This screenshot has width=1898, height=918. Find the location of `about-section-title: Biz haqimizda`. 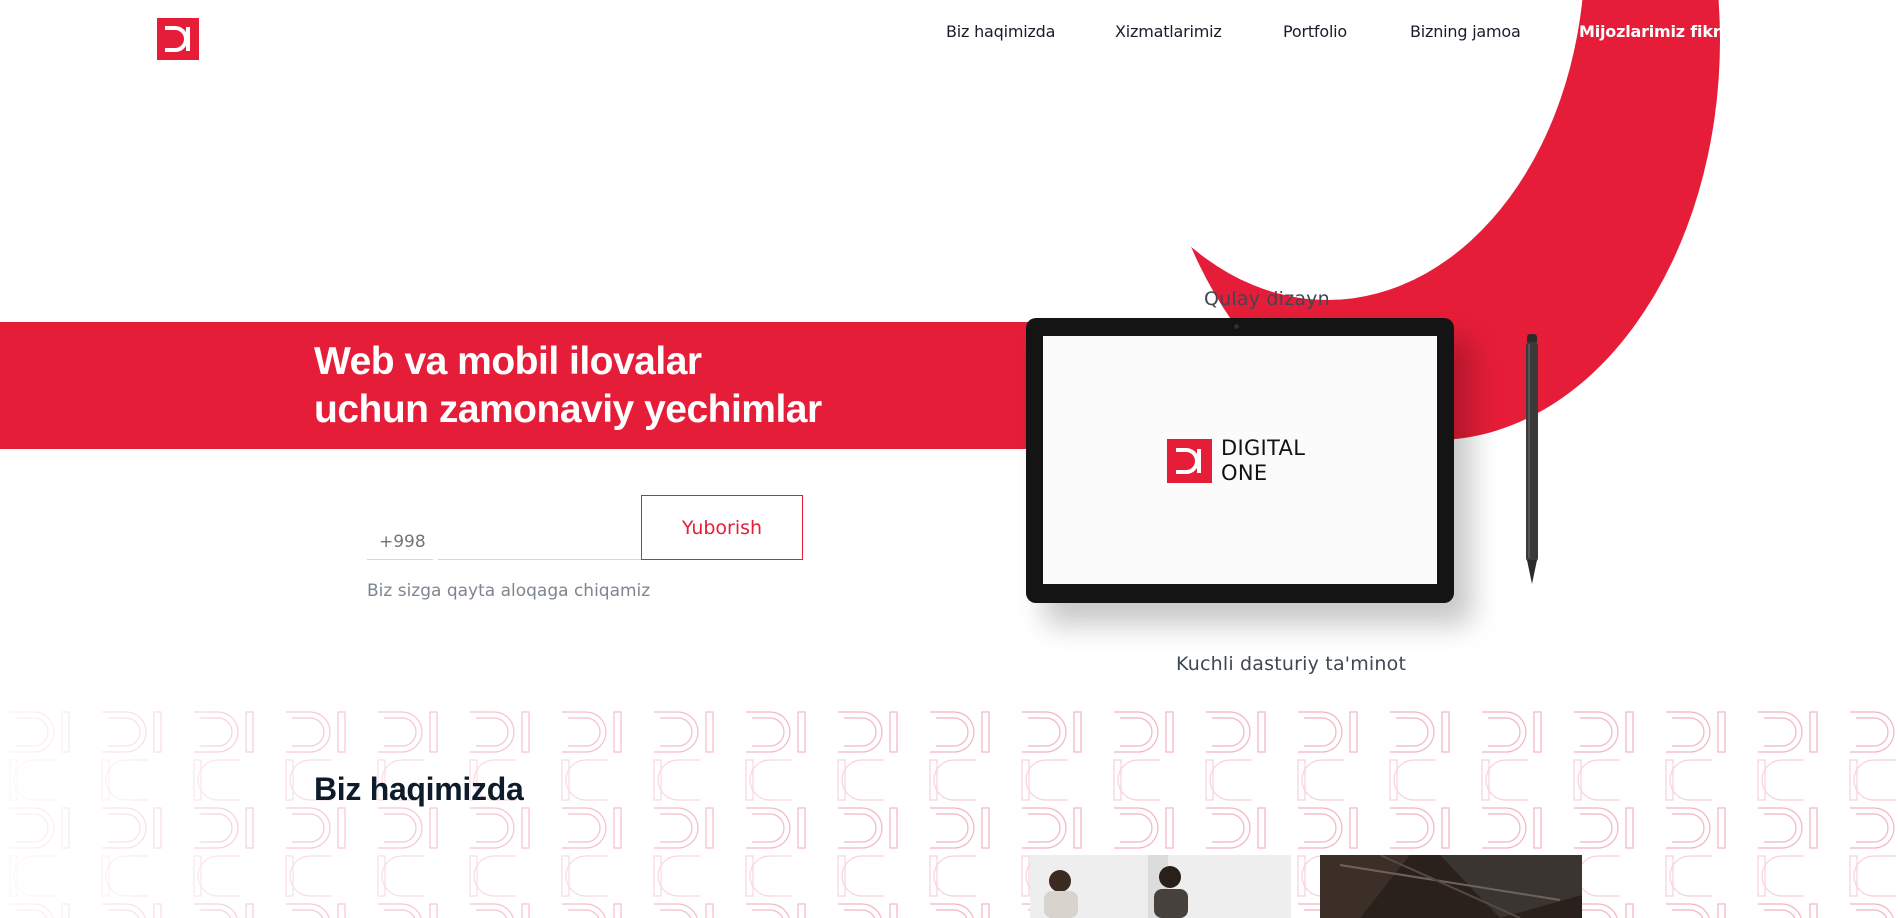

about-section-title: Biz haqimizda is located at coordinates (419, 789).